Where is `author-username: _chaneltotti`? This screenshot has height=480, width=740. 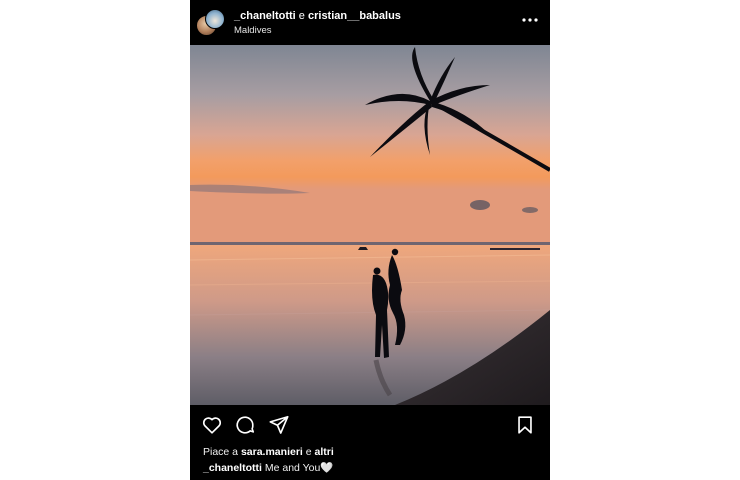
author-username: _chaneltotti is located at coordinates (265, 16).